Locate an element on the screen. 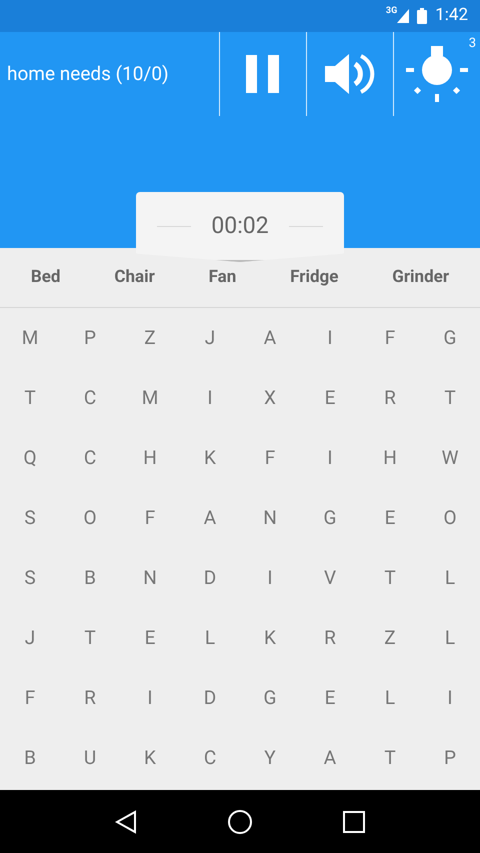  word-label: Chair is located at coordinates (134, 277).